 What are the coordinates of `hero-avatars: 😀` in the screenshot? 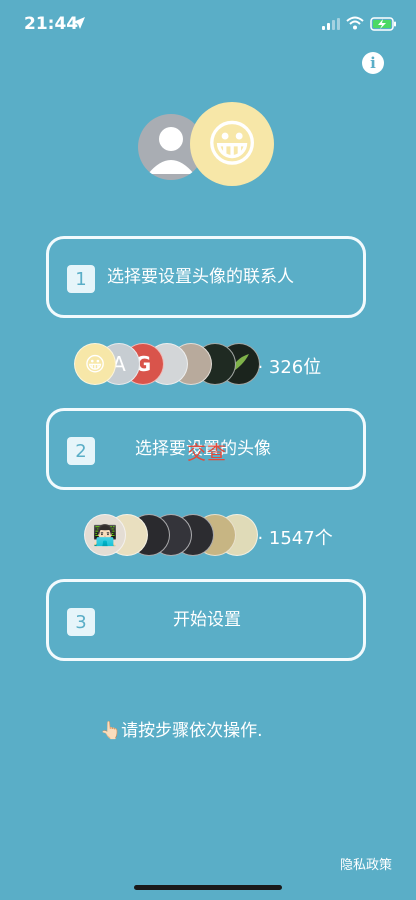 It's located at (208, 144).